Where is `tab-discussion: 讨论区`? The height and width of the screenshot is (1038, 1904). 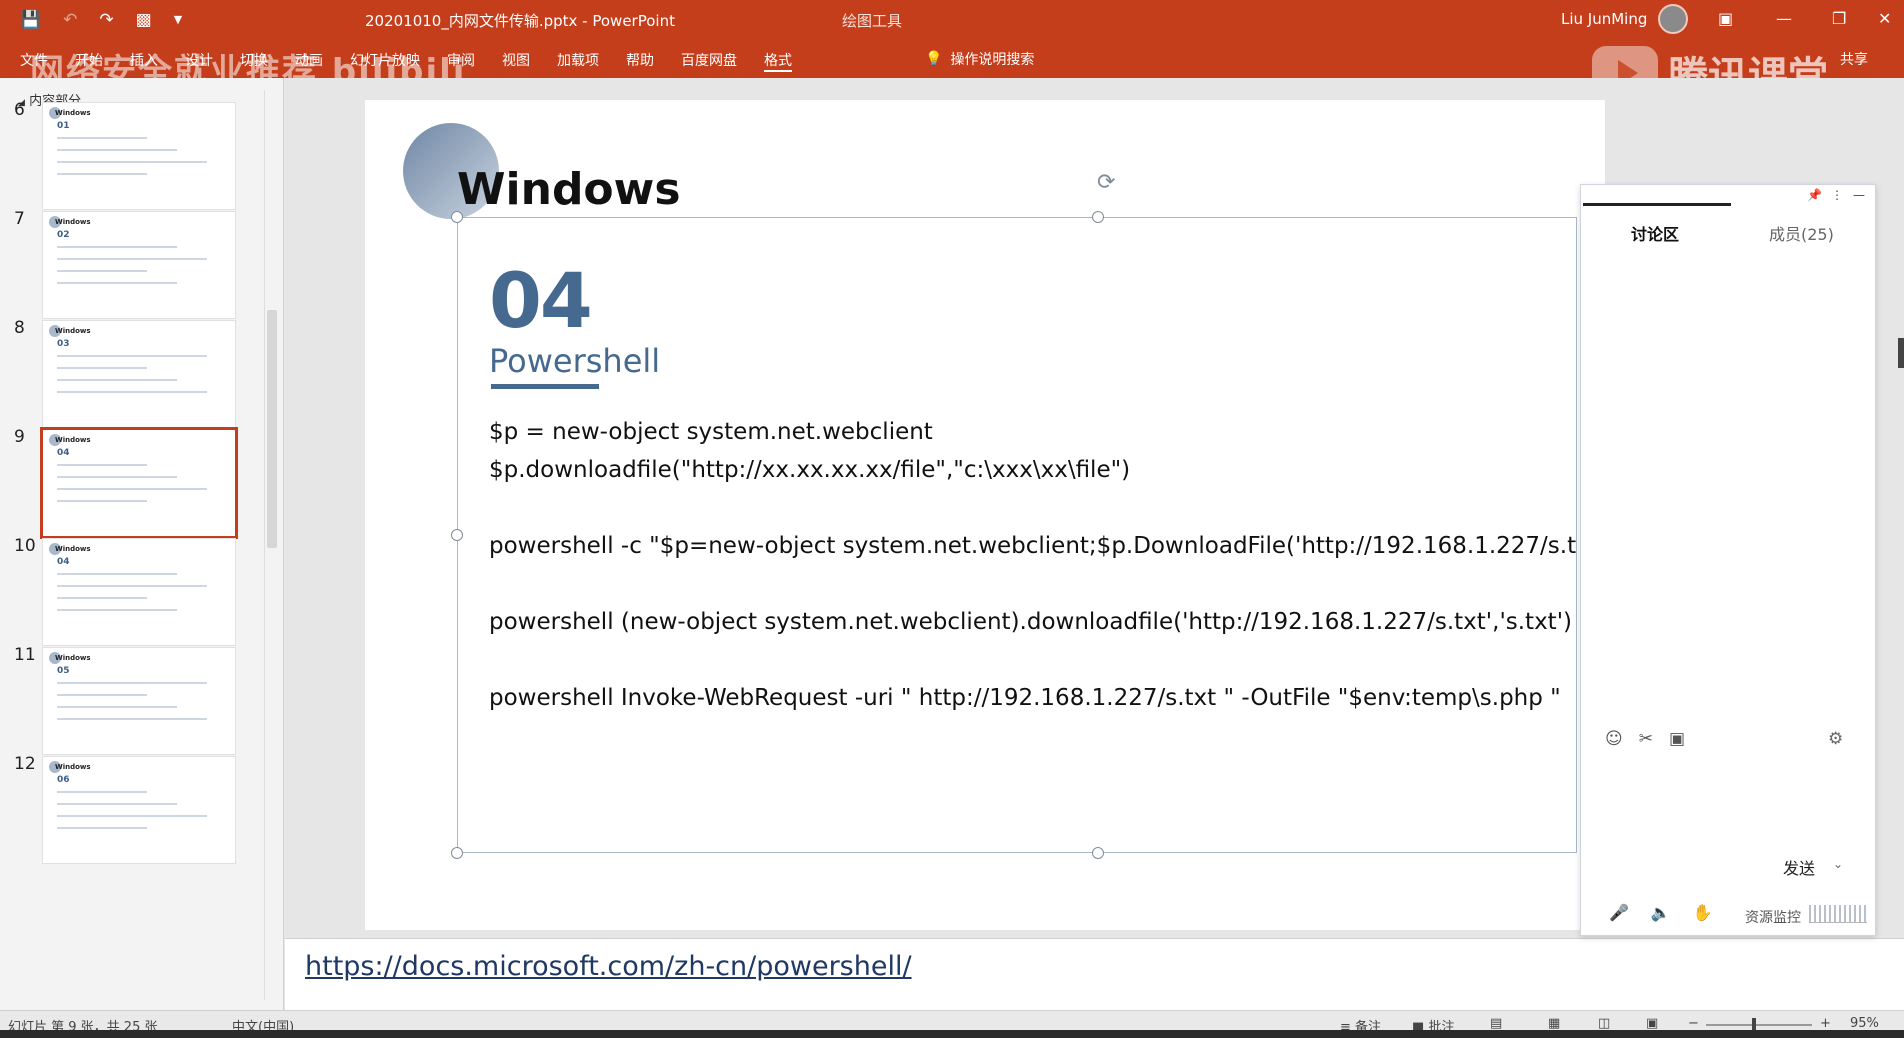 tab-discussion: 讨论区 is located at coordinates (1655, 233).